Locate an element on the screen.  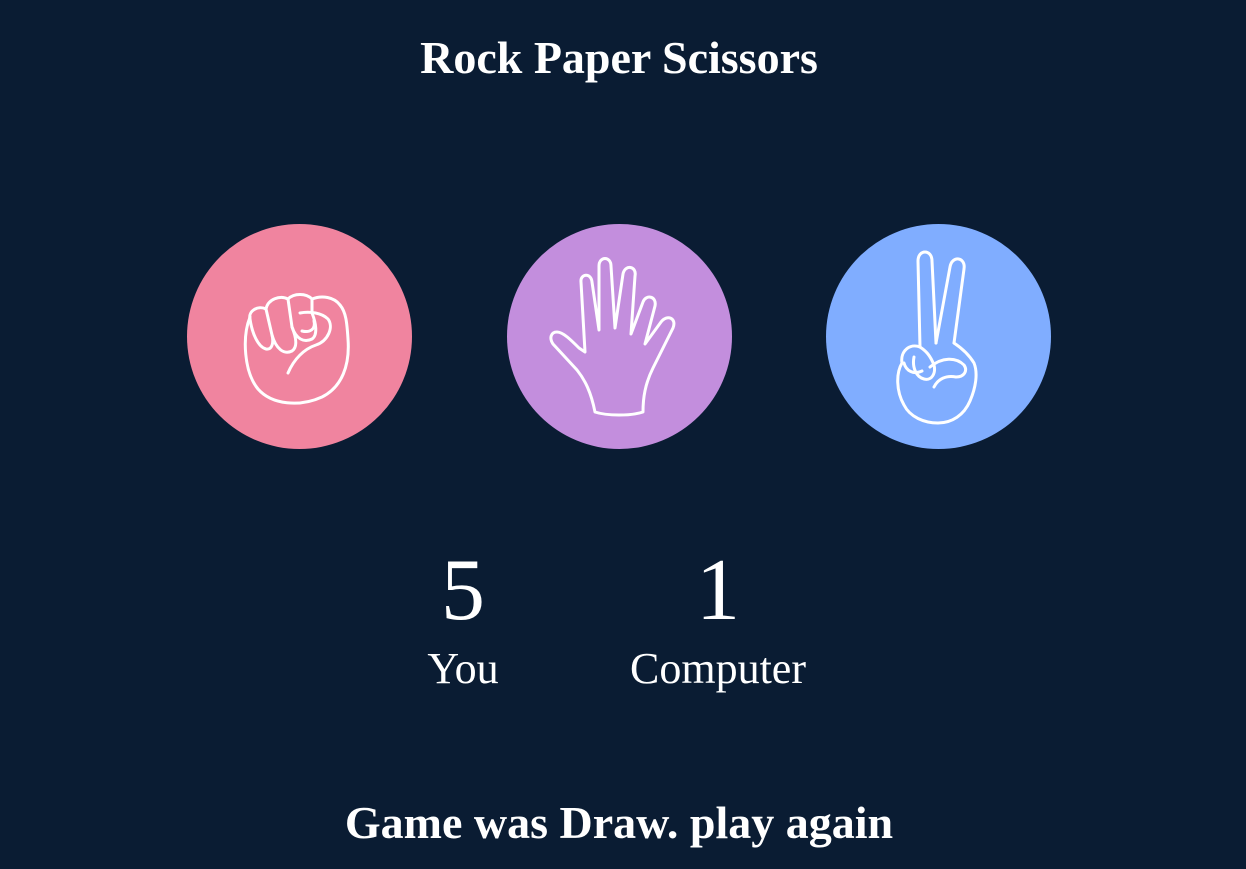
scissors-button is located at coordinates (938, 336).